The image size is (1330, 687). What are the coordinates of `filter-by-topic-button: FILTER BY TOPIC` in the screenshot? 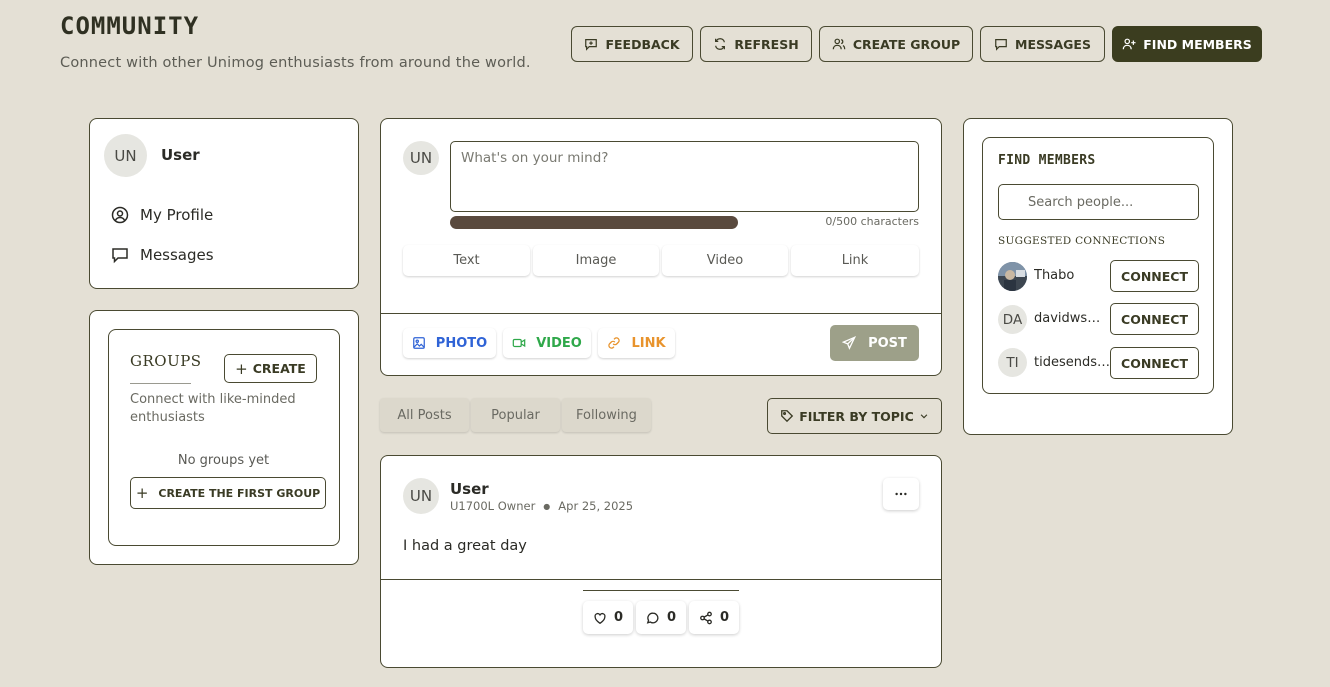 It's located at (854, 416).